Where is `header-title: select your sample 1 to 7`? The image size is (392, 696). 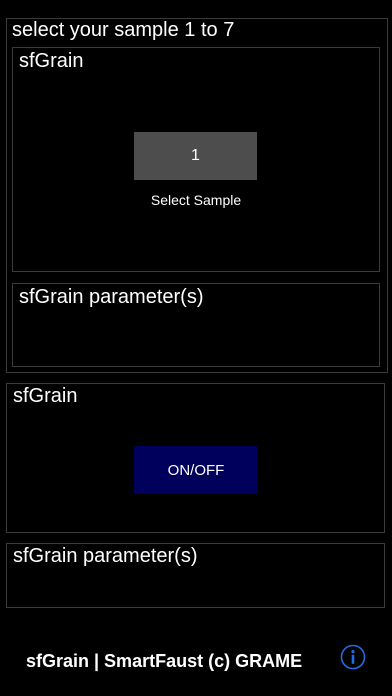 header-title: select your sample 1 to 7 is located at coordinates (123, 30).